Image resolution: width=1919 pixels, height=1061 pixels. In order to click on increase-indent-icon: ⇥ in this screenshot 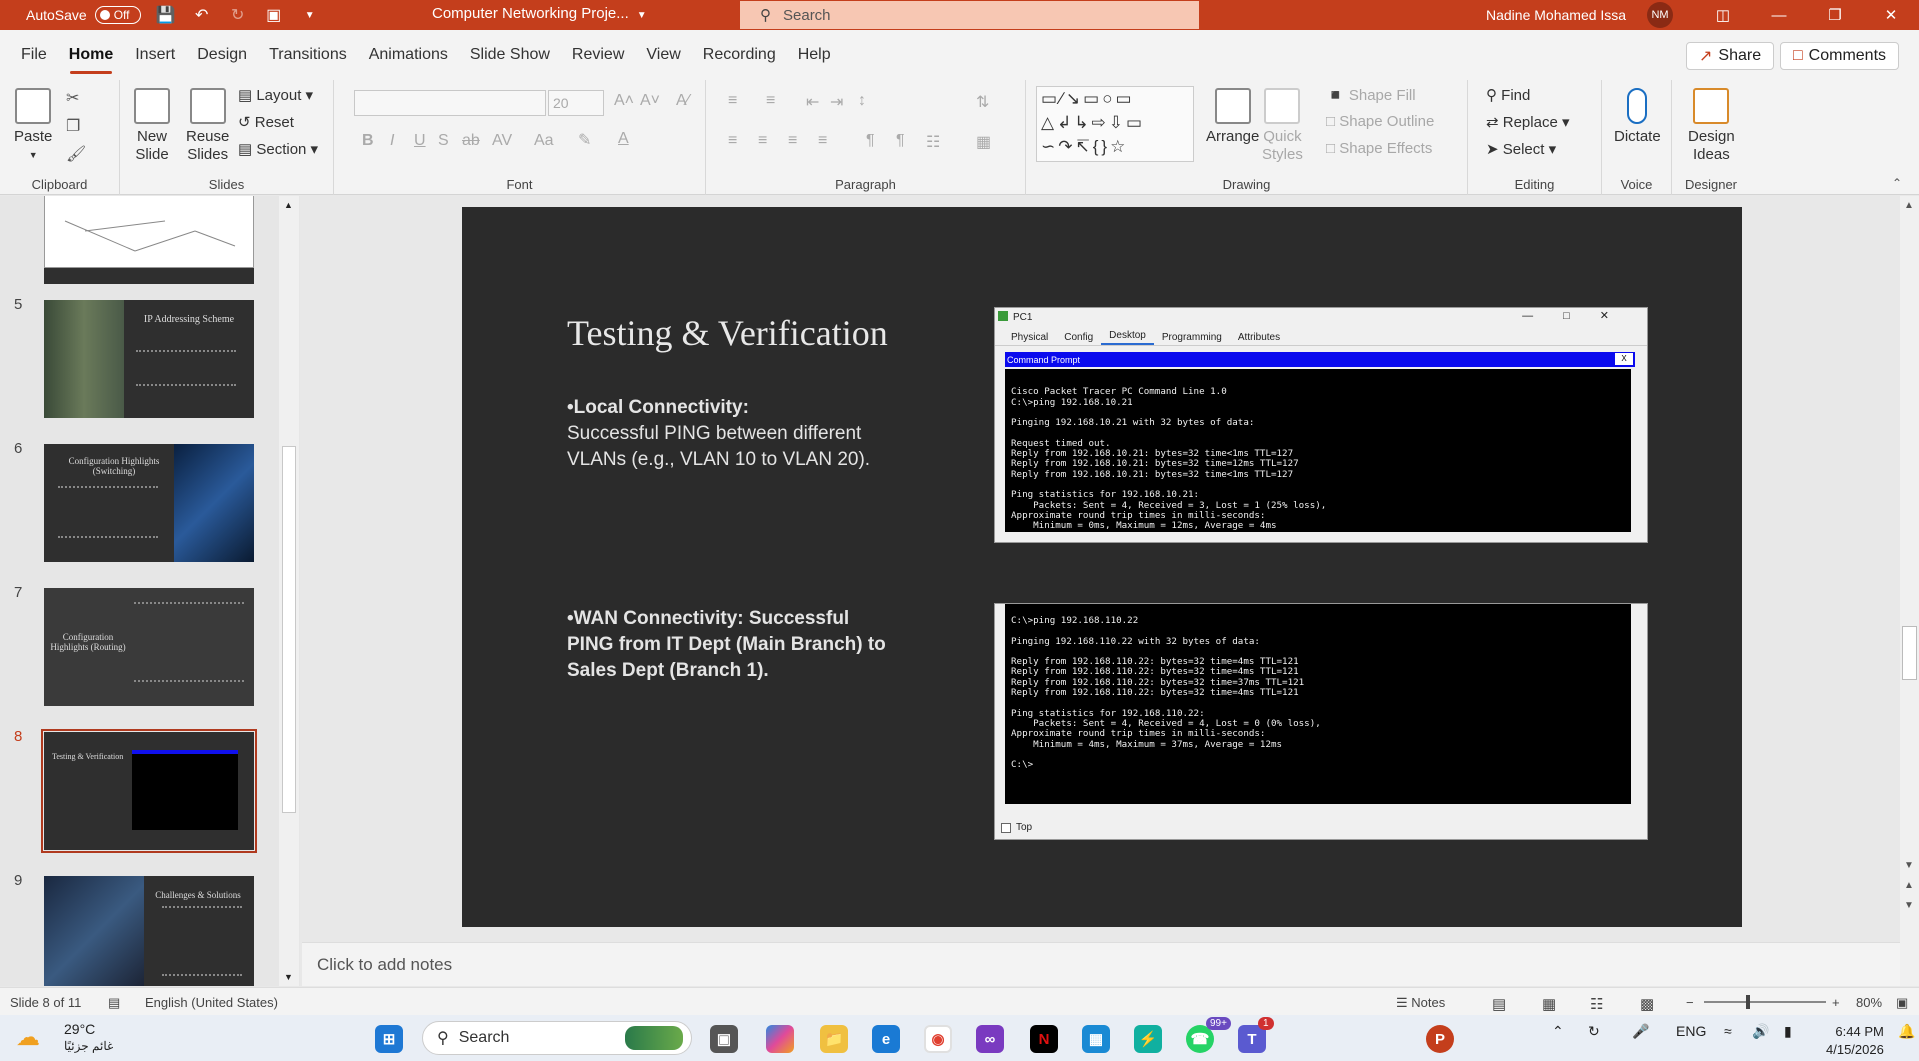, I will do `click(836, 102)`.